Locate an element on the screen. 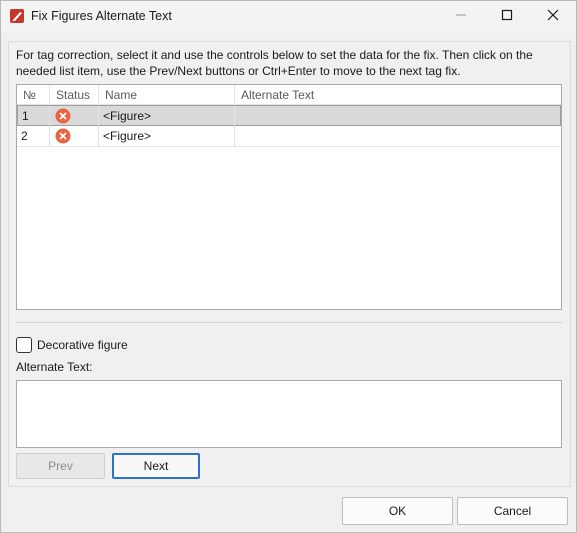 The image size is (577, 533). row-number: 2 is located at coordinates (33, 136).